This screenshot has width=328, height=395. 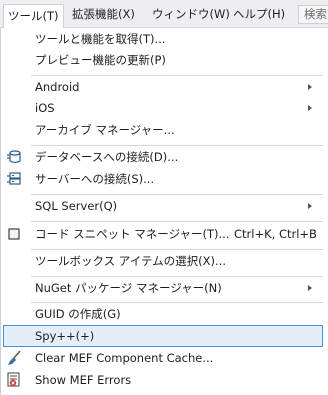 I want to click on shortcut-text: Ctrl+K, Ctrl+B, so click(x=275, y=234).